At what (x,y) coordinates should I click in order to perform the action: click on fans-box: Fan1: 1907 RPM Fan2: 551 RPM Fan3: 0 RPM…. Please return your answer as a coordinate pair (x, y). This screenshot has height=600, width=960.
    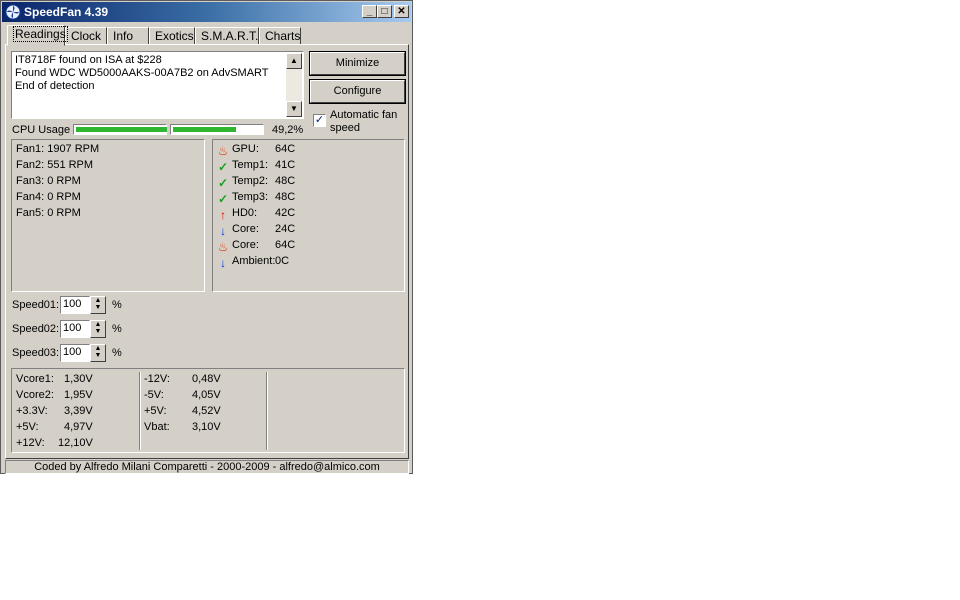
    Looking at the image, I should click on (108, 215).